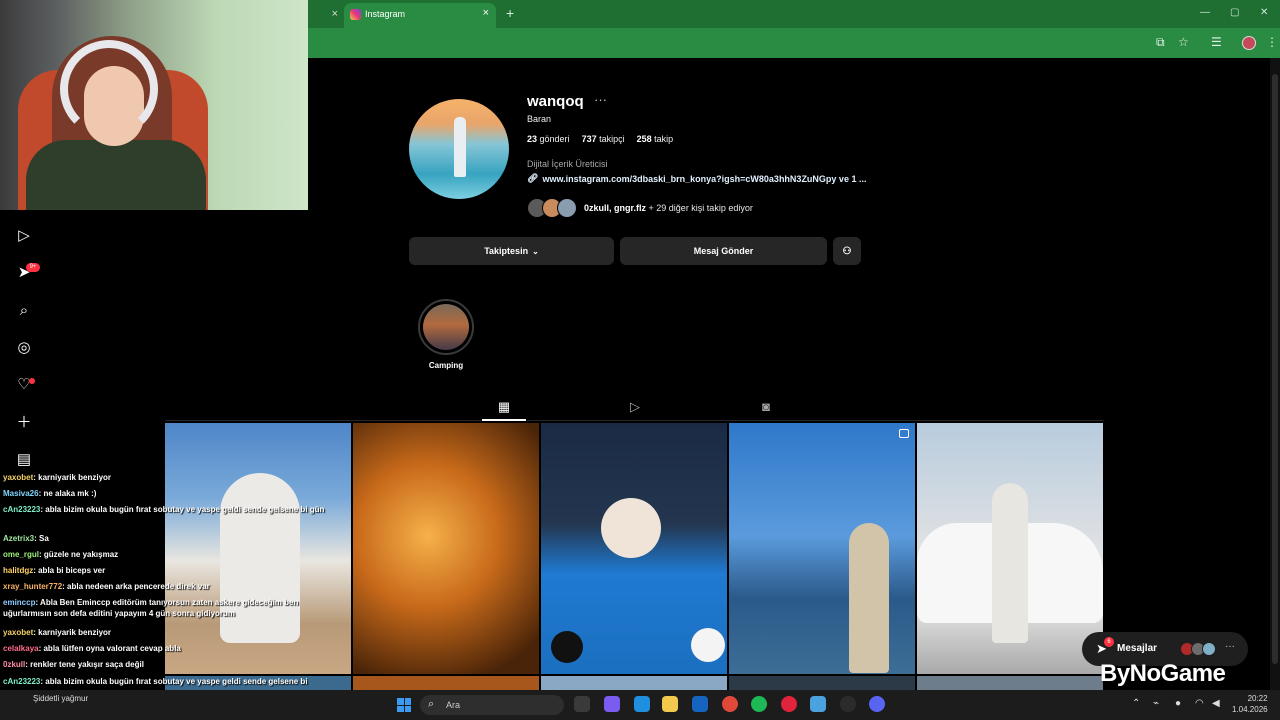 The height and width of the screenshot is (720, 1280). What do you see at coordinates (323, 14) in the screenshot?
I see `previous-tab: ×` at bounding box center [323, 14].